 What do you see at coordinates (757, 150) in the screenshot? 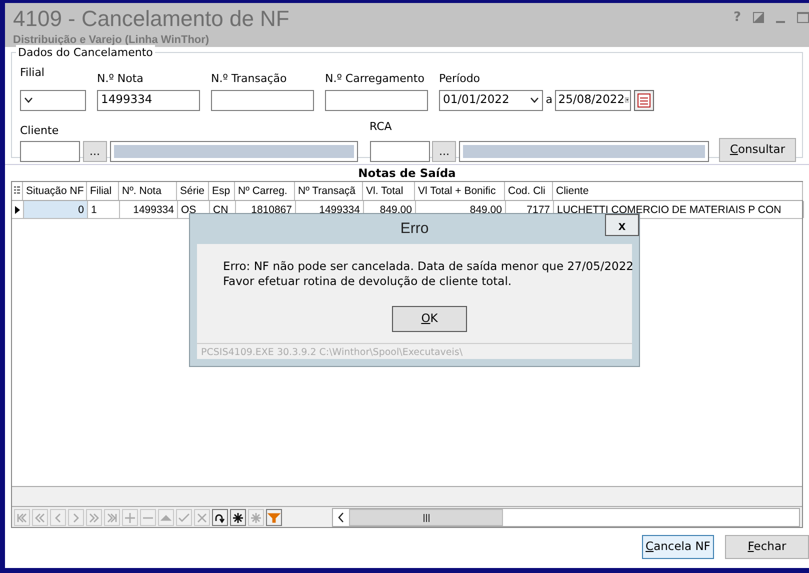
I see `consult-button: Consultar` at bounding box center [757, 150].